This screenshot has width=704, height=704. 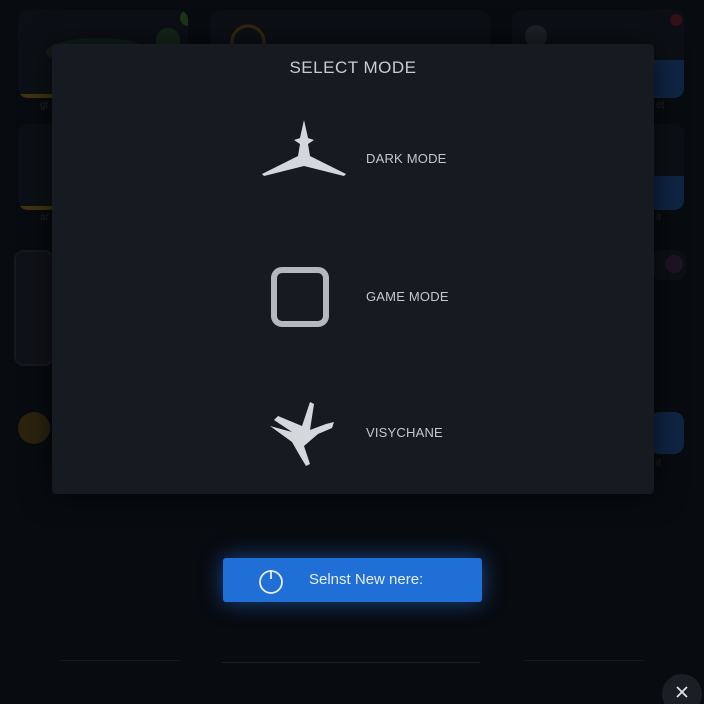 What do you see at coordinates (302, 434) in the screenshot?
I see `airplane-side-icon` at bounding box center [302, 434].